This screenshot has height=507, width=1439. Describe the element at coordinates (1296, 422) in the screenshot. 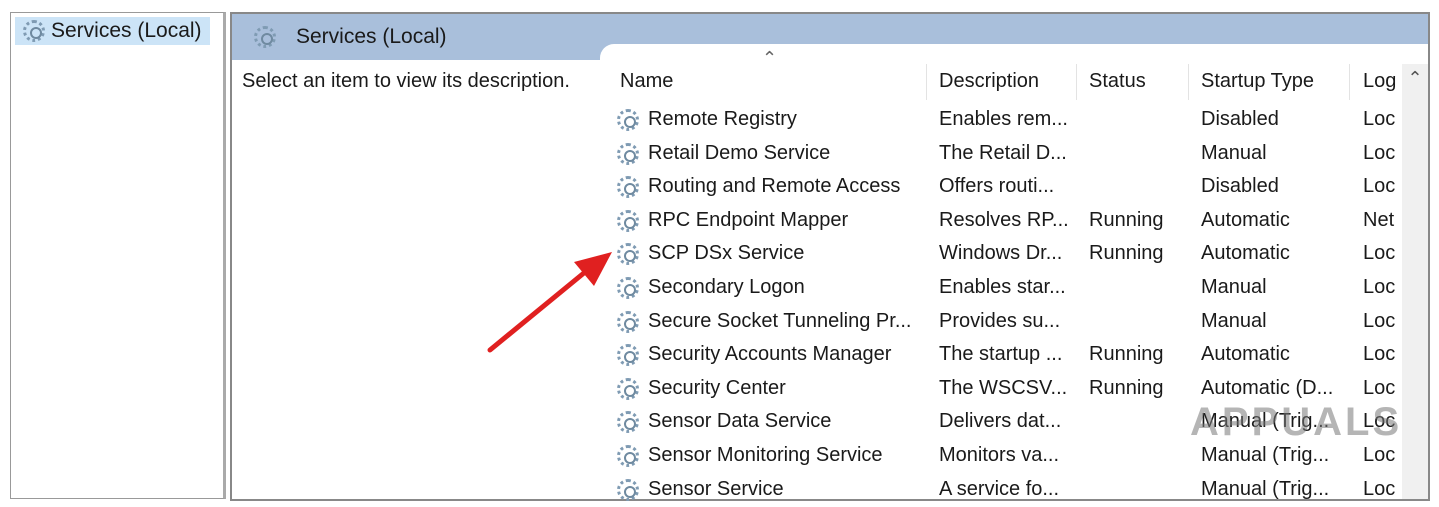

I see `appuals-watermark: APPUALS` at that location.